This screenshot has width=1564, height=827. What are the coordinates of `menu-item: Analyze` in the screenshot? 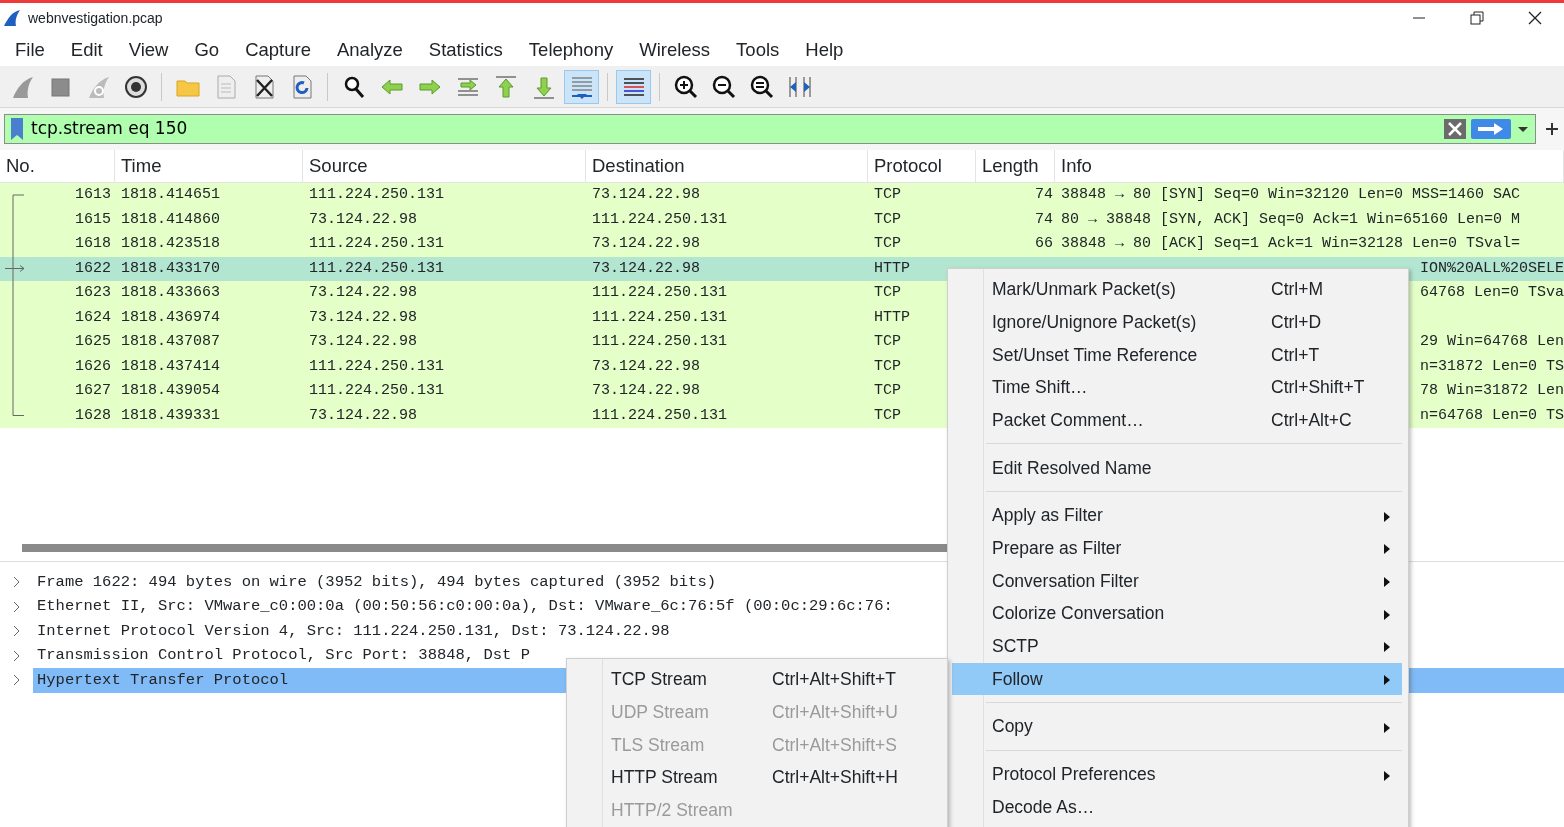 It's located at (370, 49).